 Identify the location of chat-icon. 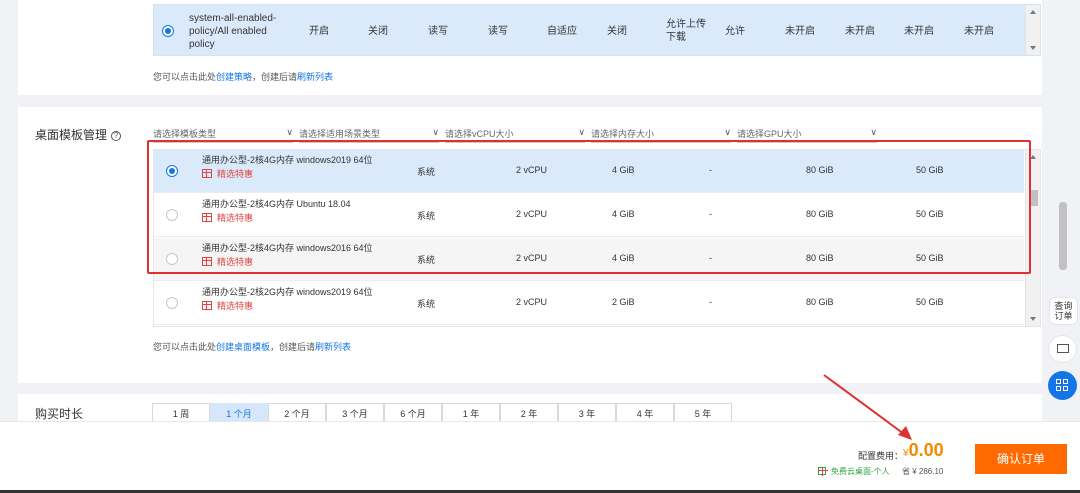
(1062, 349).